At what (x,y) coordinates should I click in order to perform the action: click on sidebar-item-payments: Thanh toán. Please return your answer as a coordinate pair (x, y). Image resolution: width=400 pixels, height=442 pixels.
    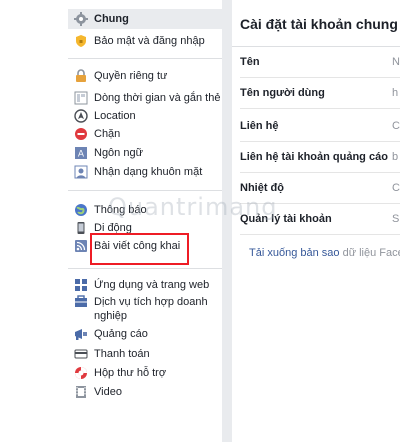
    Looking at the image, I should click on (145, 354).